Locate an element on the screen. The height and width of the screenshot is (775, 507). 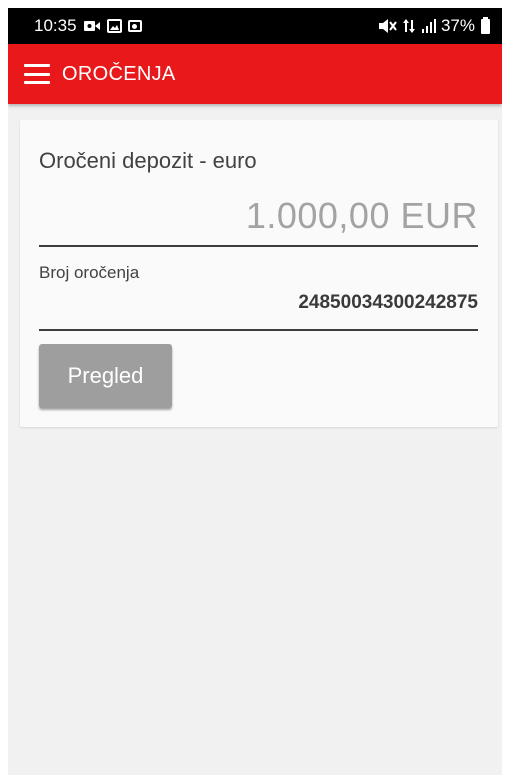
status-bar-left: 10:35 is located at coordinates (88, 26).